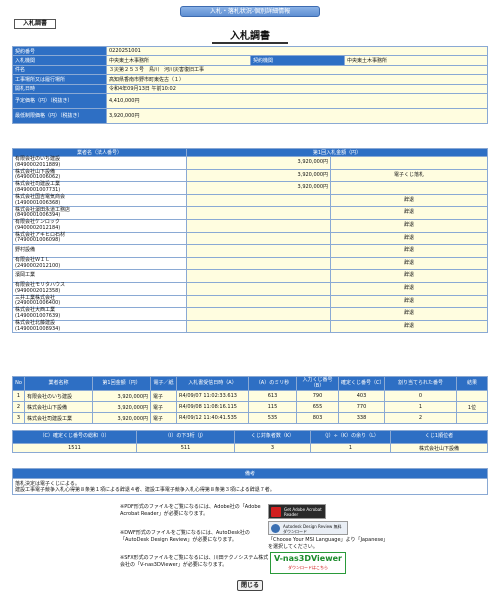 Image resolution: width=500 pixels, height=593 pixels. I want to click on lottery-cell: R4/09/12 11:40:41.535, so click(212, 418).